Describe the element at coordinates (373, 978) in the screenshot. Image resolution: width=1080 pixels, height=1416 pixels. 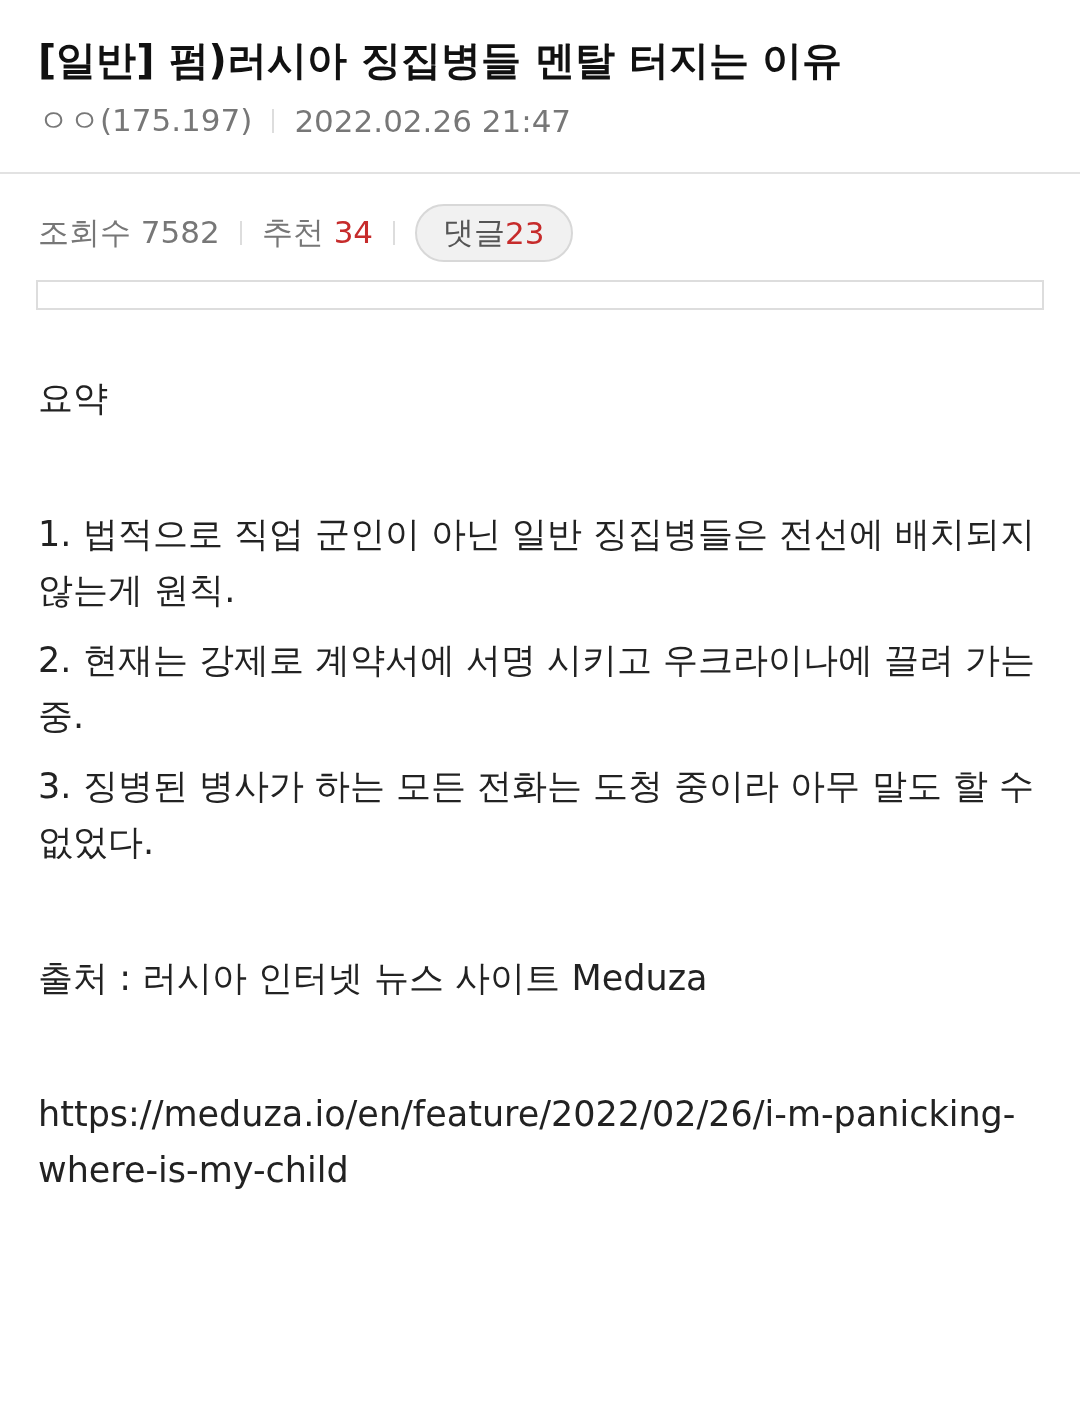
I see `body-paragraph: 출처 : 러시아 인터넷 뉴스 사이트 Meduza` at that location.